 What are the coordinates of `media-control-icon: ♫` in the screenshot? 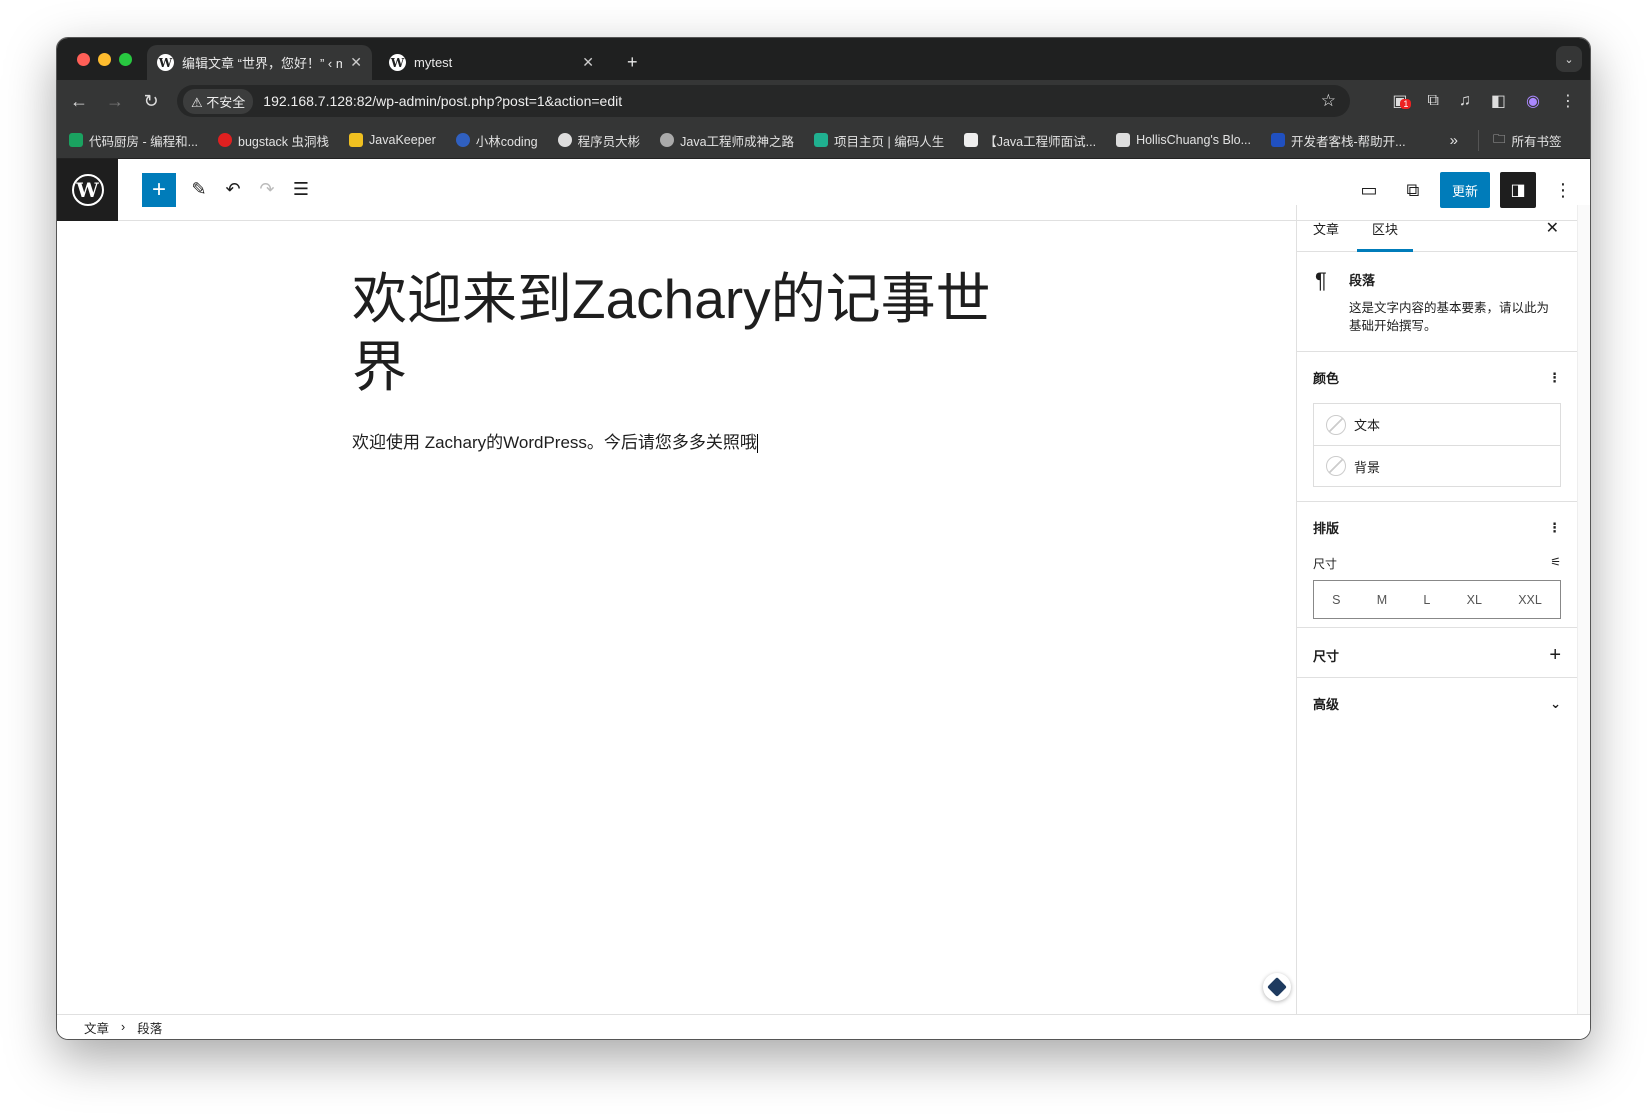 It's located at (1465, 101).